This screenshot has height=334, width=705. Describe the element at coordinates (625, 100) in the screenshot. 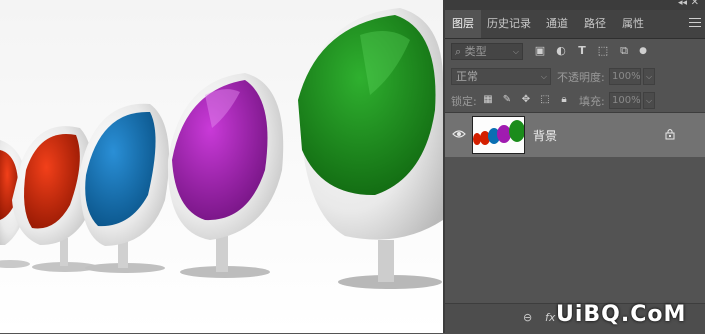

I see `fill-input: 100%` at that location.